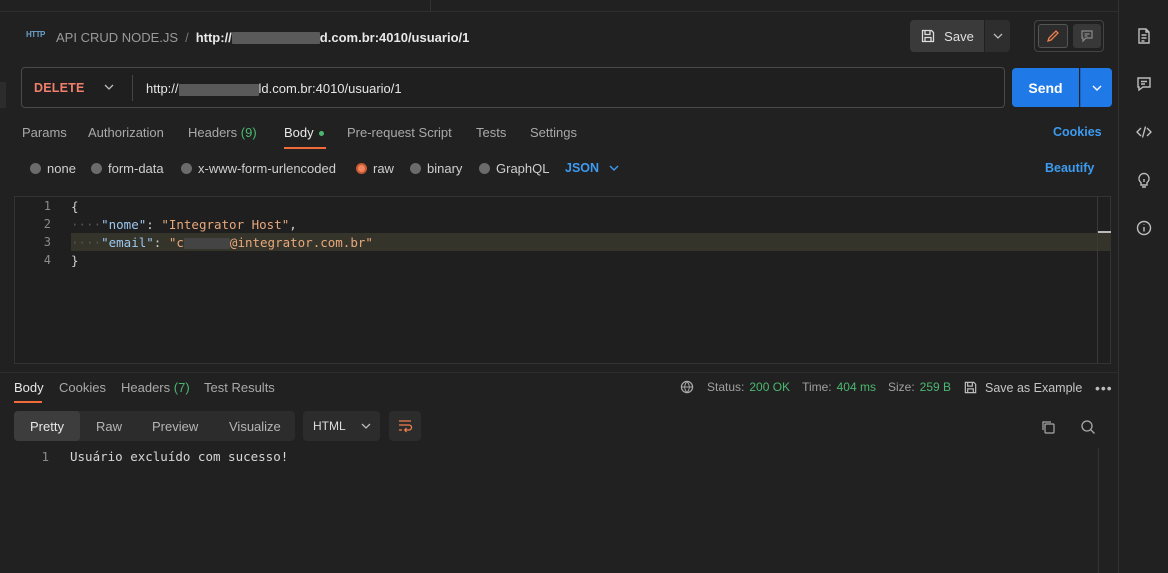 The image size is (1168, 573). I want to click on beautify-link: Beautify, so click(1069, 168).